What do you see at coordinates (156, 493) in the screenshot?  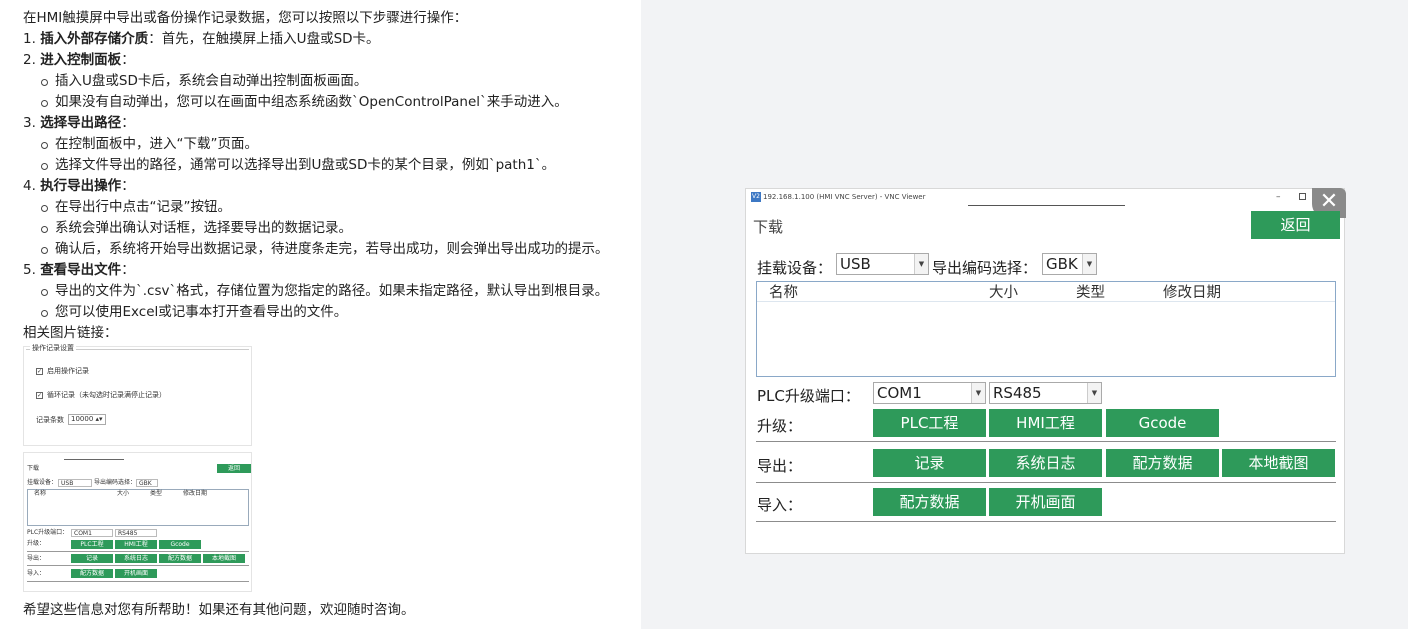 I see `thumb-col-type: 类型` at bounding box center [156, 493].